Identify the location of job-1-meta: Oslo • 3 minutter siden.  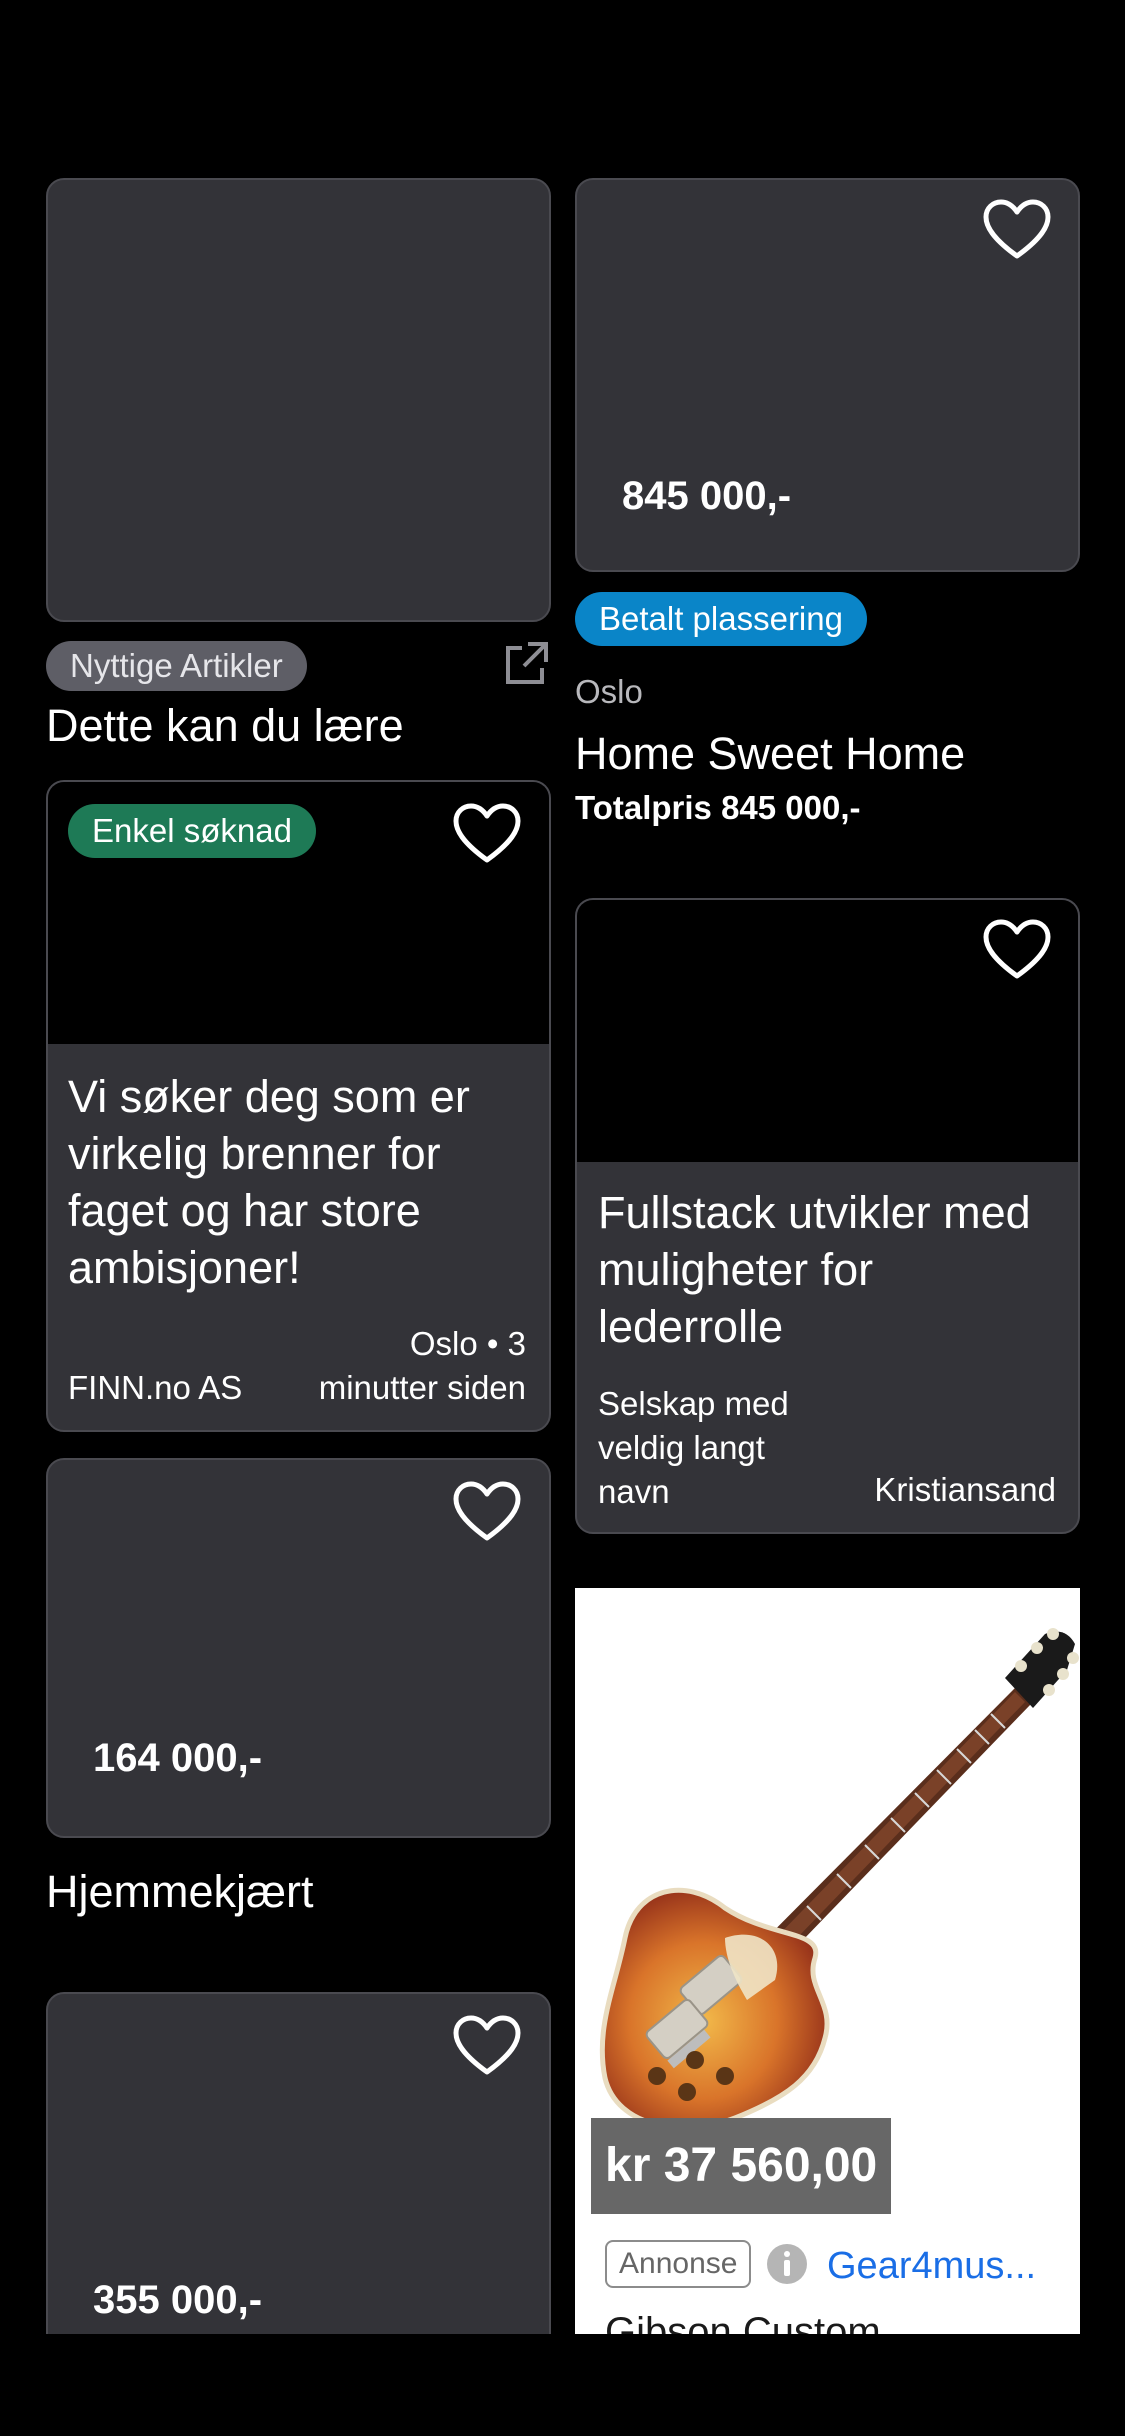
(408, 1366).